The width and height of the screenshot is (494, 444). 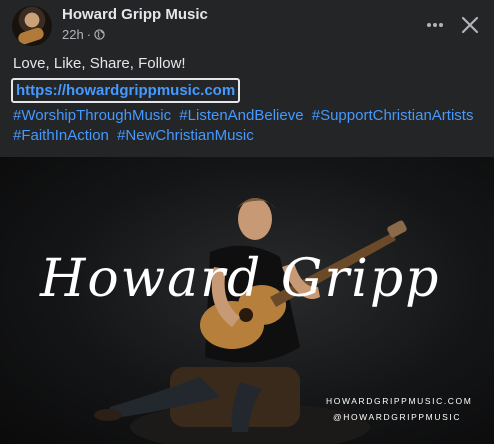 I want to click on image-handle: @HOWARDGRIPPMUSIC, so click(x=397, y=417).